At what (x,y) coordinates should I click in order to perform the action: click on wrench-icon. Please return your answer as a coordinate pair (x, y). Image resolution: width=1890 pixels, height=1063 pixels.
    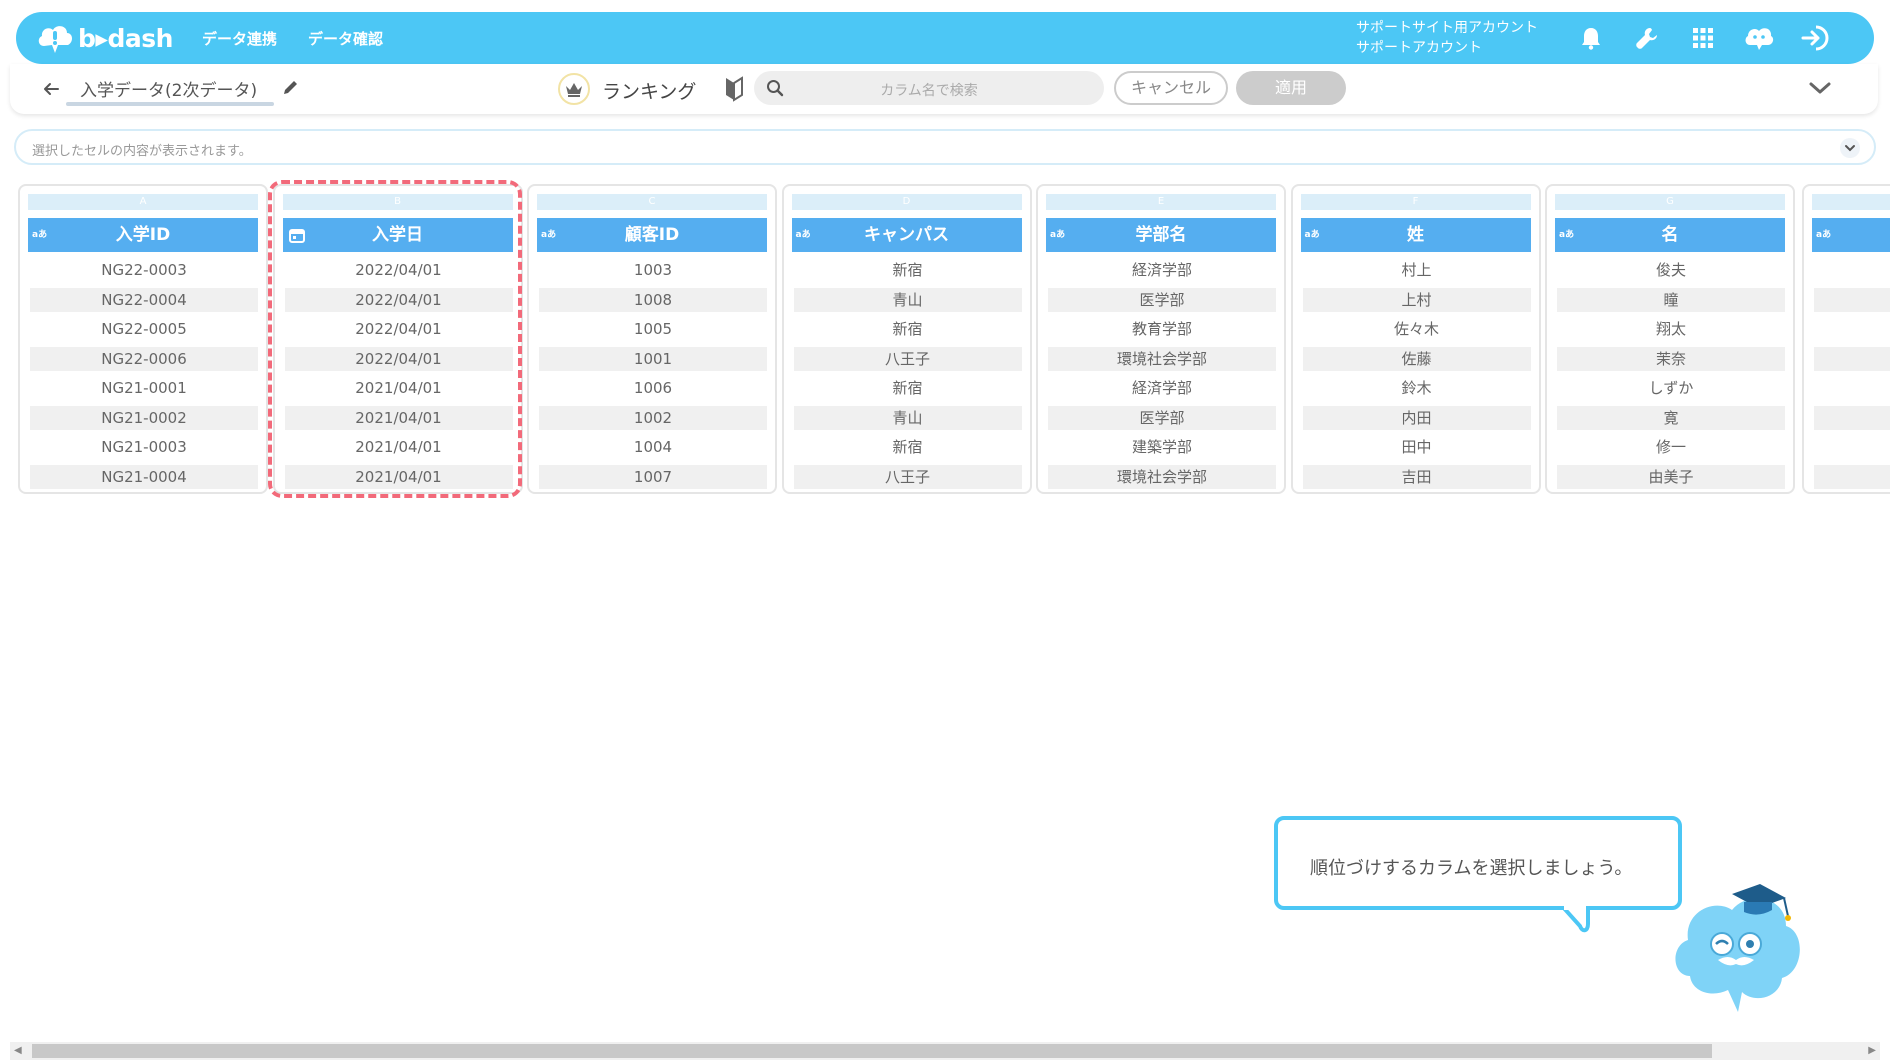
    Looking at the image, I should click on (1647, 38).